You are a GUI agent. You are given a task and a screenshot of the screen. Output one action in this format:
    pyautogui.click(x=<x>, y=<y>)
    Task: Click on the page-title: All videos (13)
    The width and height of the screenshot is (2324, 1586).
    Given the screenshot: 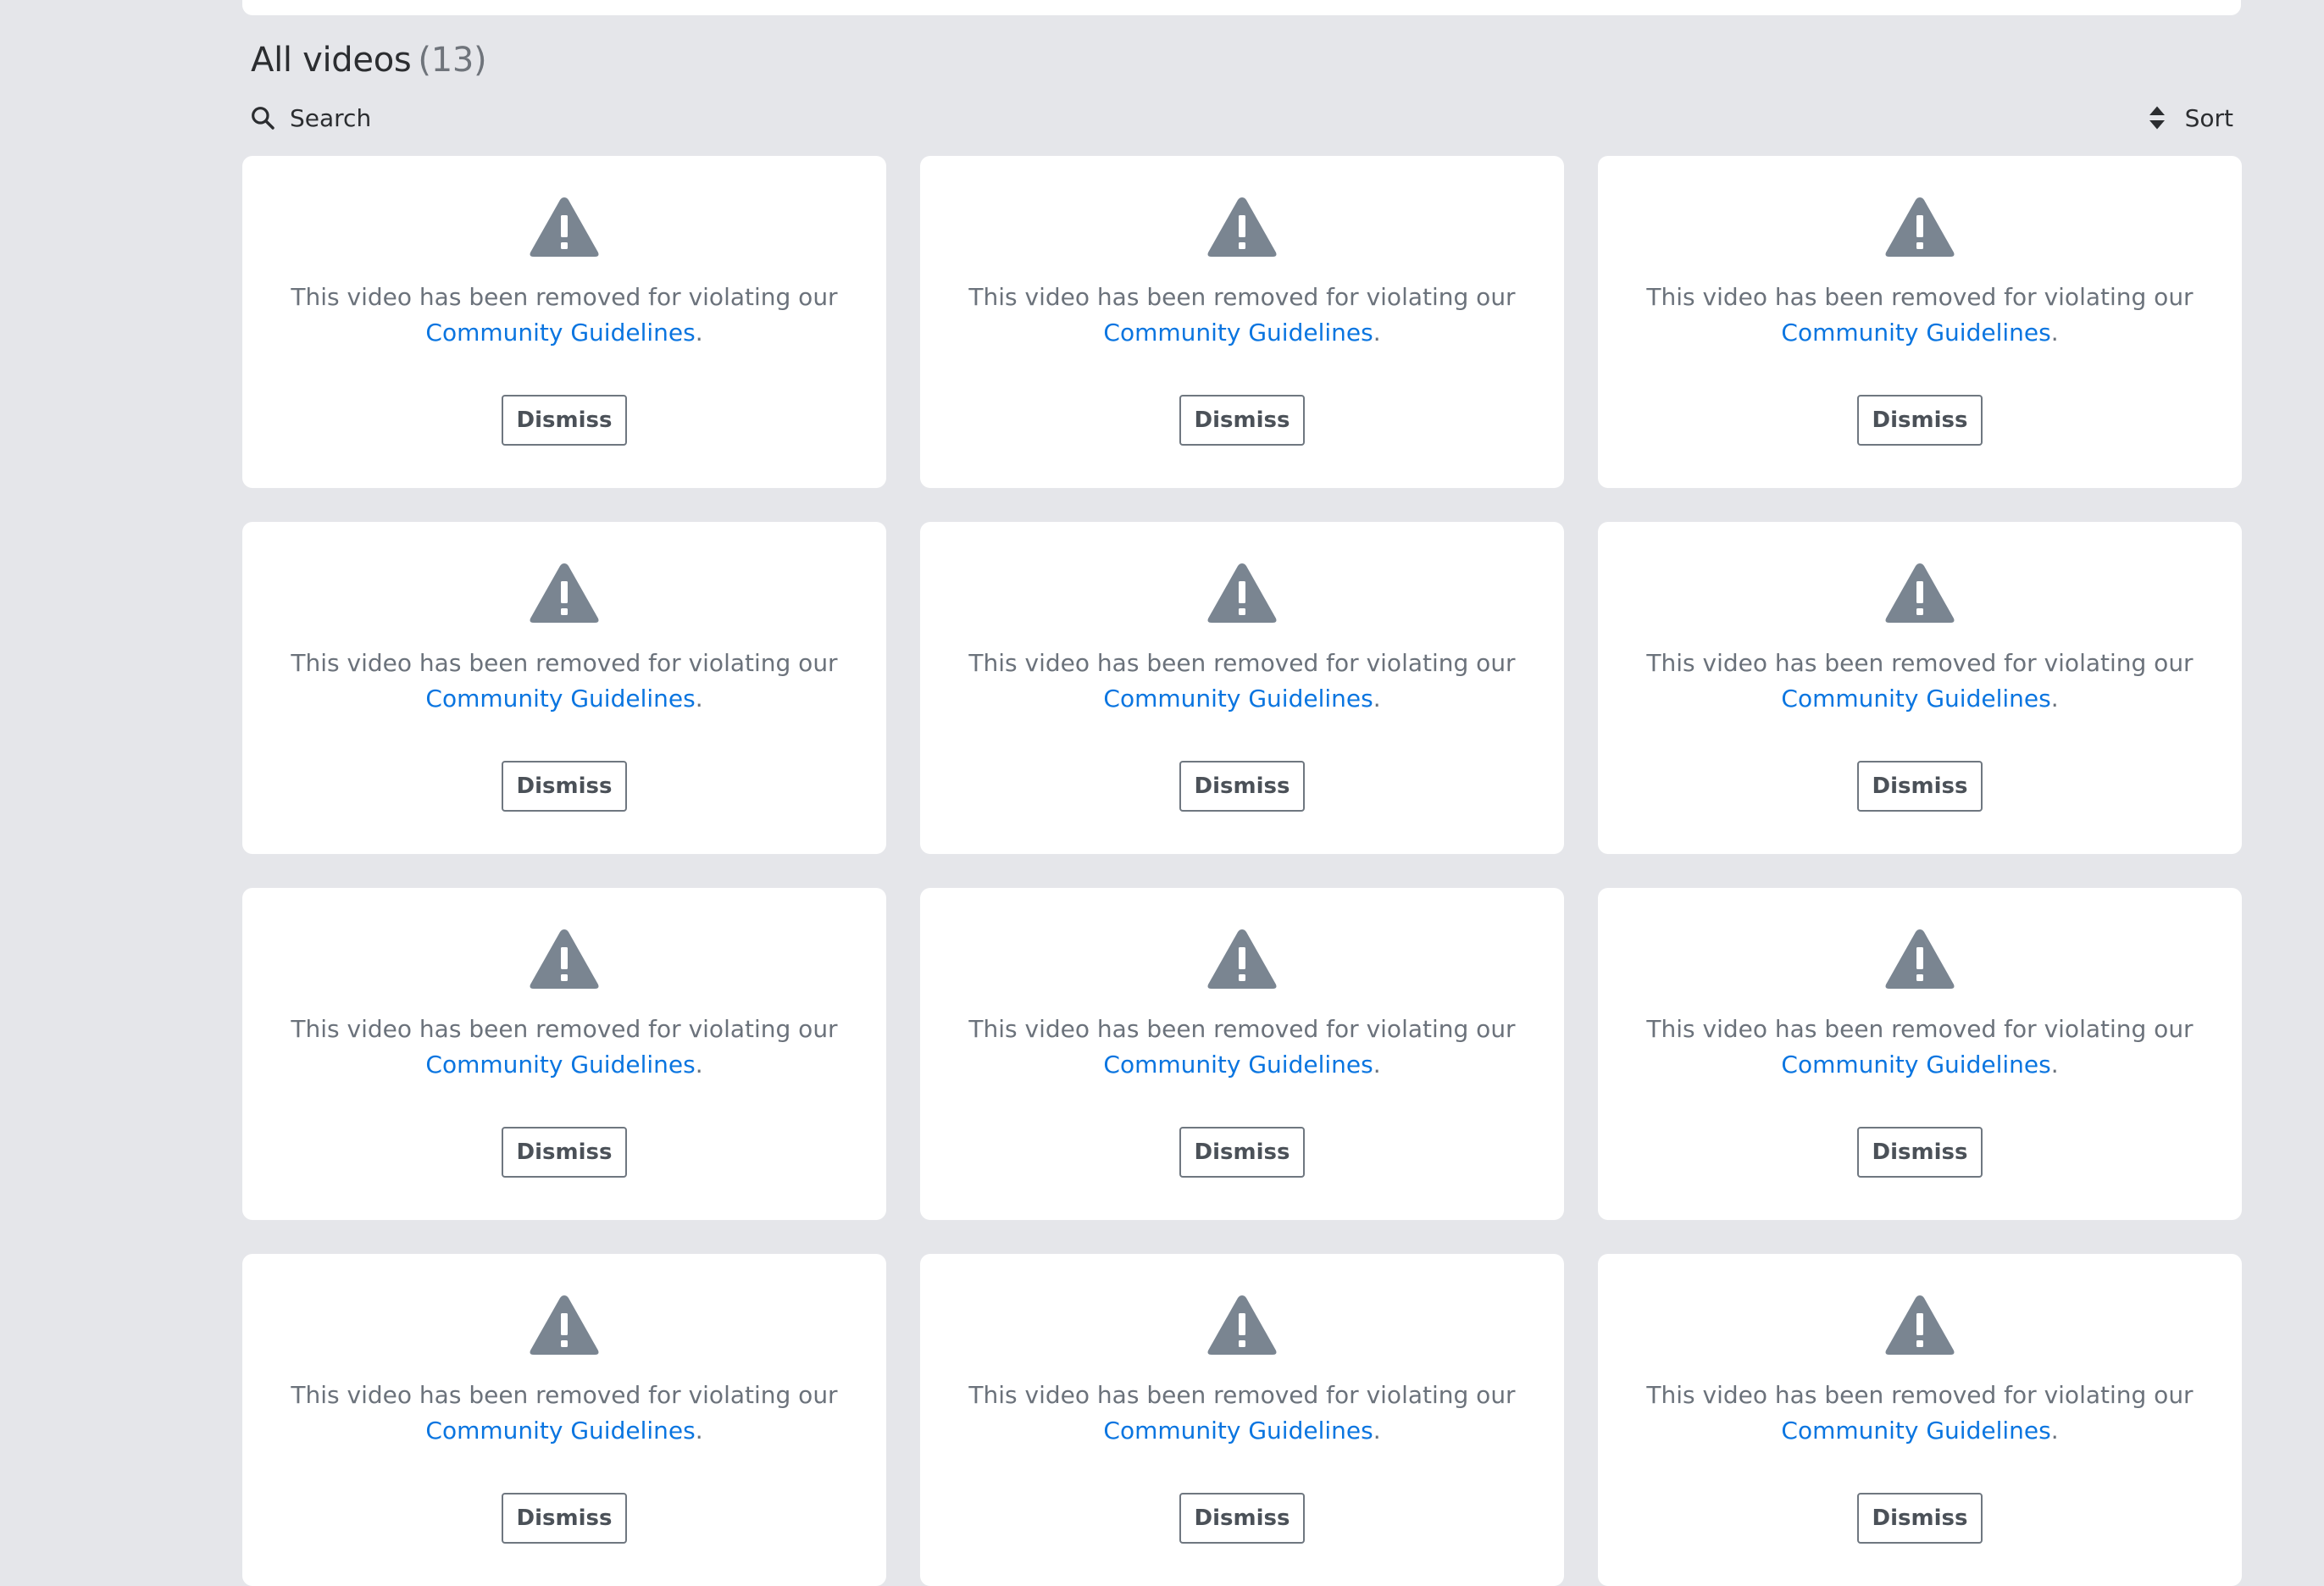 What is the action you would take?
    pyautogui.click(x=369, y=60)
    